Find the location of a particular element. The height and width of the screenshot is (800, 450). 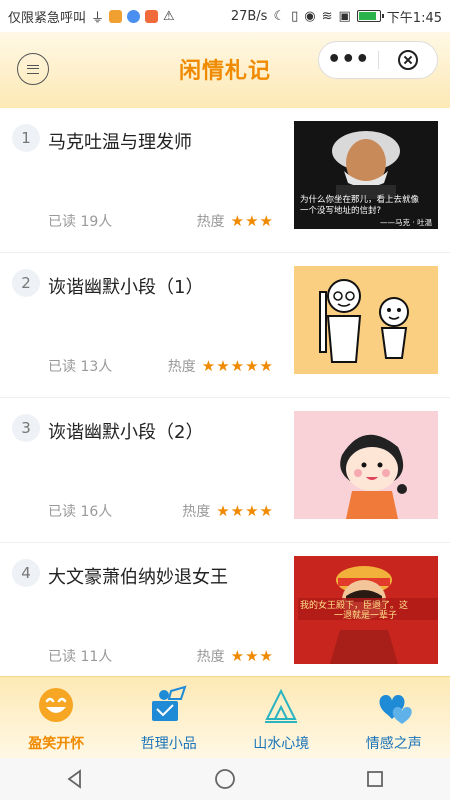

status-bar: 仅限紧急呼叫 ⏚ ⚠ 27B/s ☾ ▯ ◉ ≋ ▣ 下午1:45 is located at coordinates (225, 16).